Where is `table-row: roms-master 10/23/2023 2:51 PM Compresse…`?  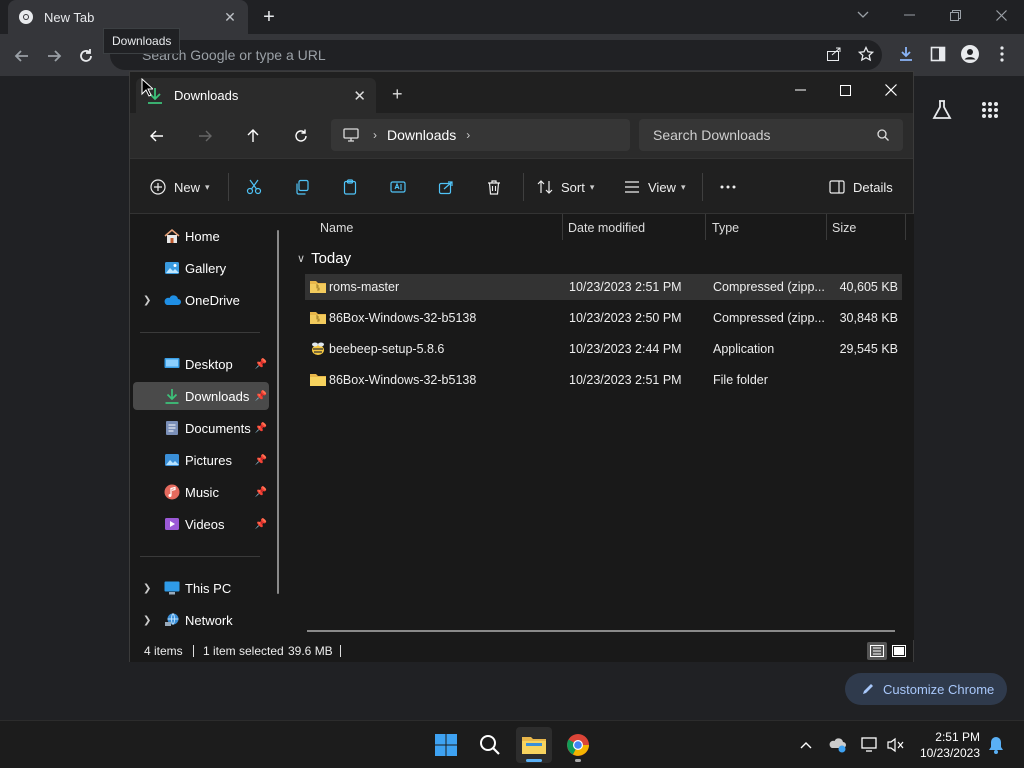
table-row: roms-master 10/23/2023 2:51 PM Compresse… is located at coordinates (603, 287).